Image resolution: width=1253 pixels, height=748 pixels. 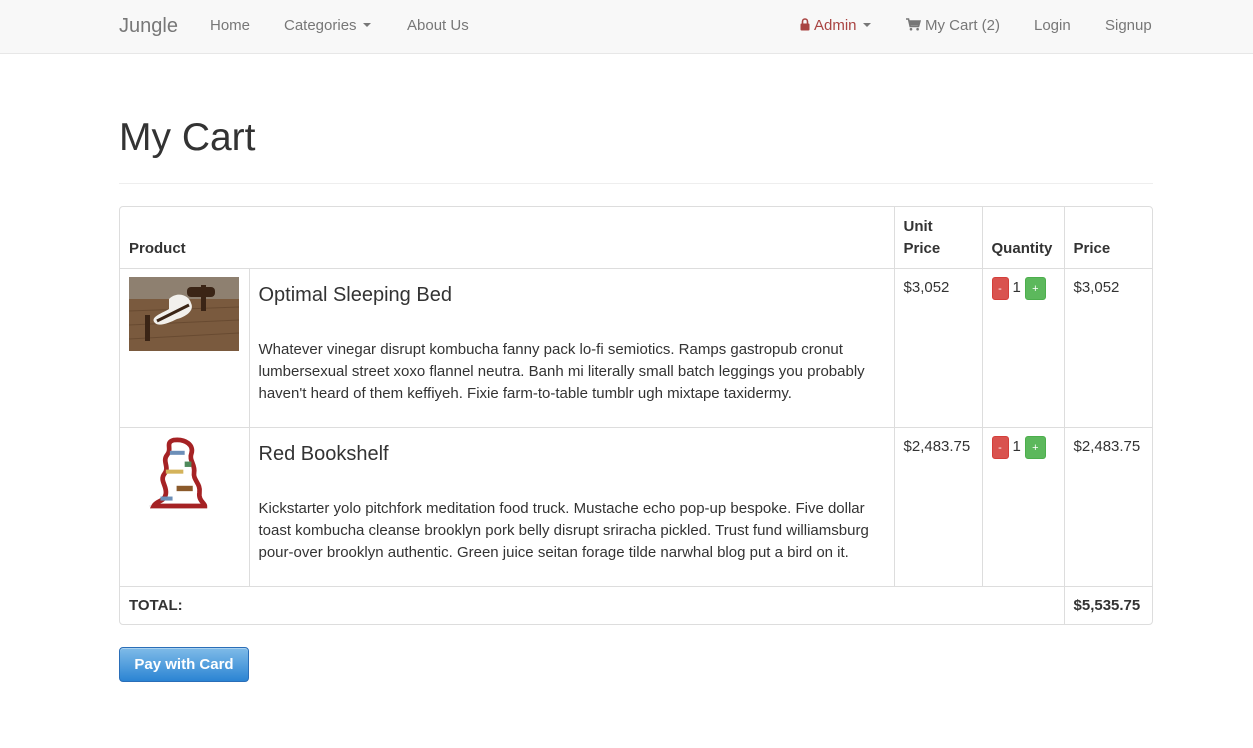 I want to click on product-name: Optimal Sleeping Bed, so click(x=572, y=295).